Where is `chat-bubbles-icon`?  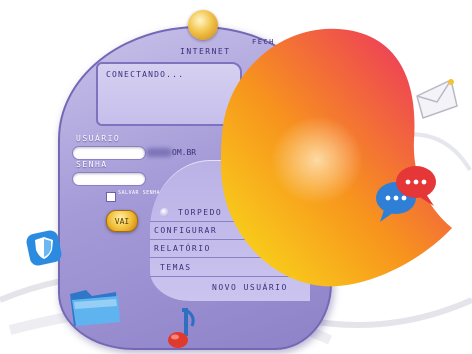 chat-bubbles-icon is located at coordinates (406, 194).